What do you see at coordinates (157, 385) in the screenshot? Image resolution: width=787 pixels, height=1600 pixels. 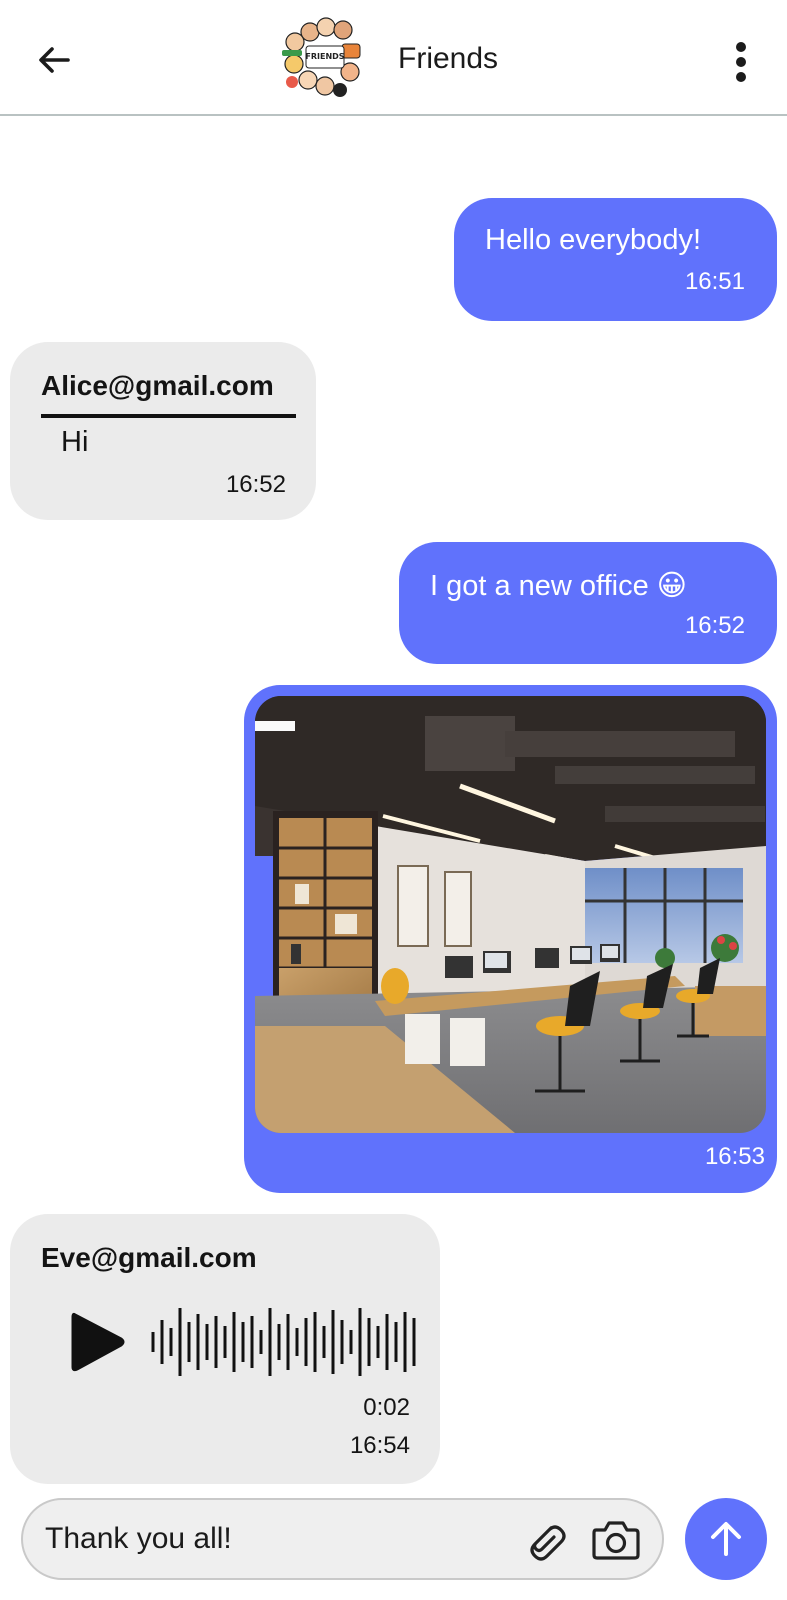 I see `sender-name: Alice@gmail.com` at bounding box center [157, 385].